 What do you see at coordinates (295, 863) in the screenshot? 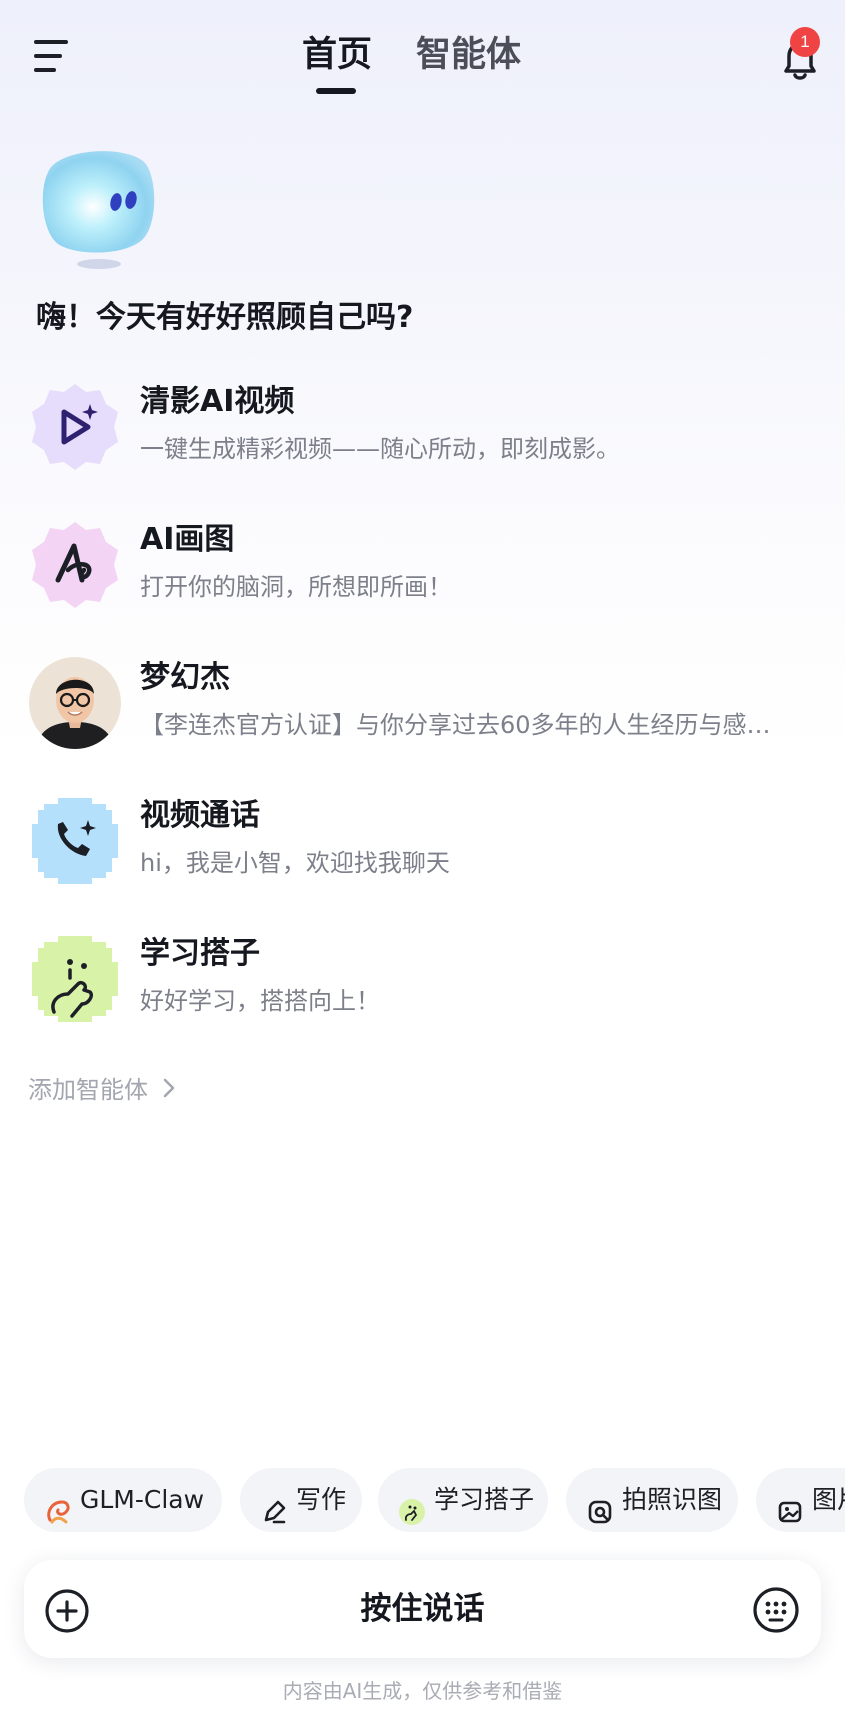
I see `agent-description: hi，我是小智，欢迎找我聊天` at bounding box center [295, 863].